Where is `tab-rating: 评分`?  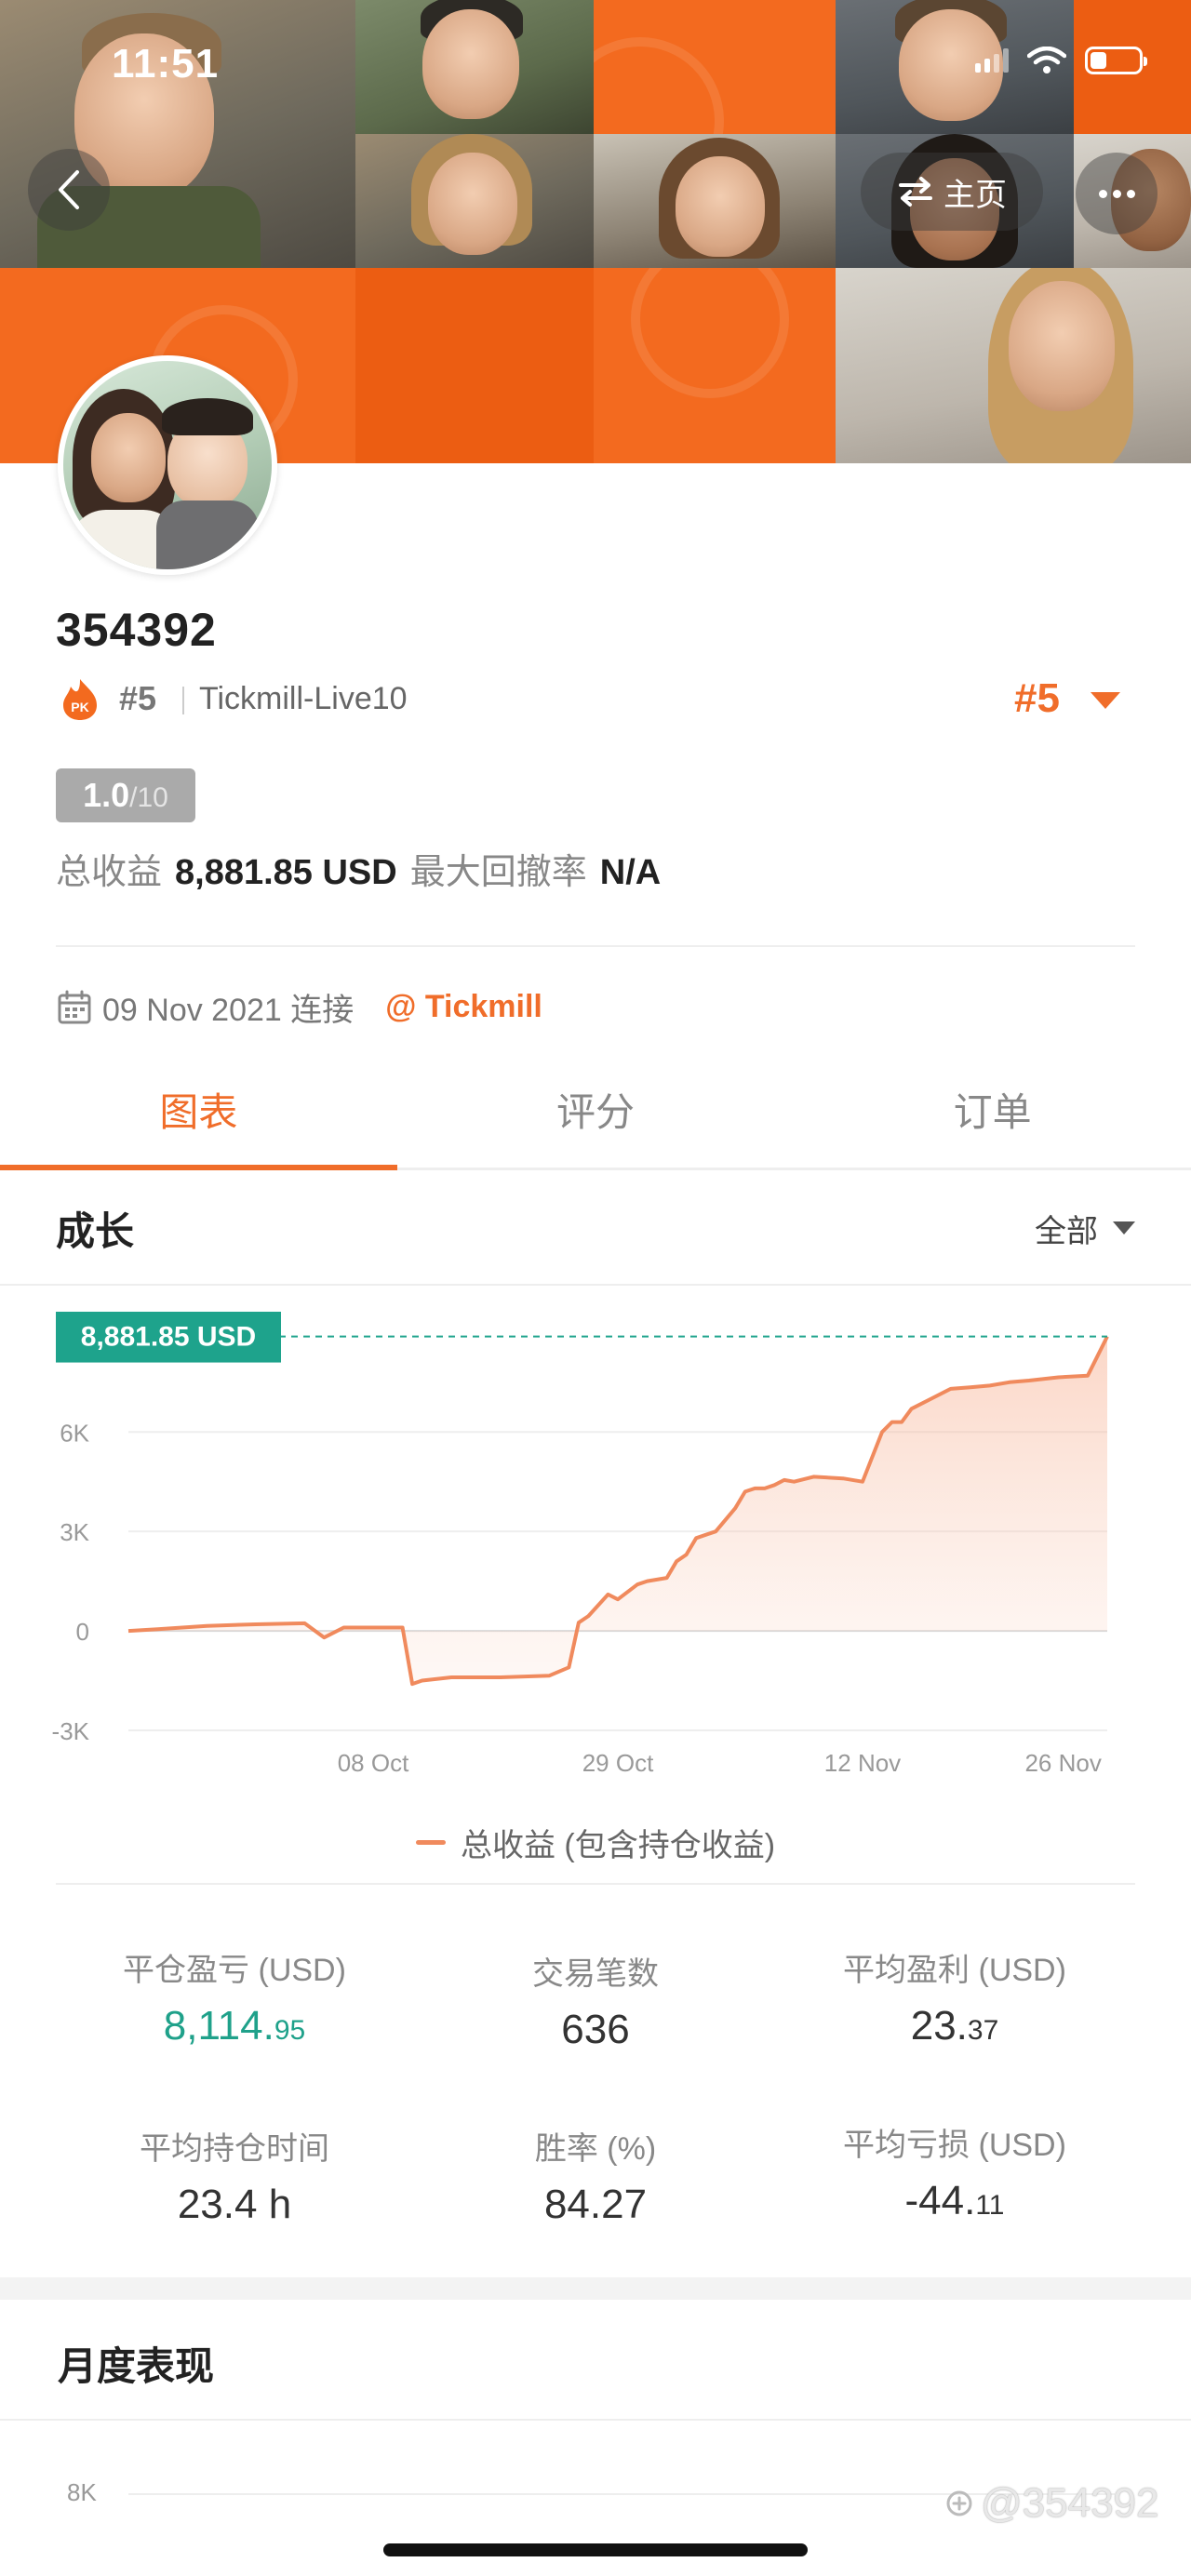 tab-rating: 评分 is located at coordinates (596, 1109).